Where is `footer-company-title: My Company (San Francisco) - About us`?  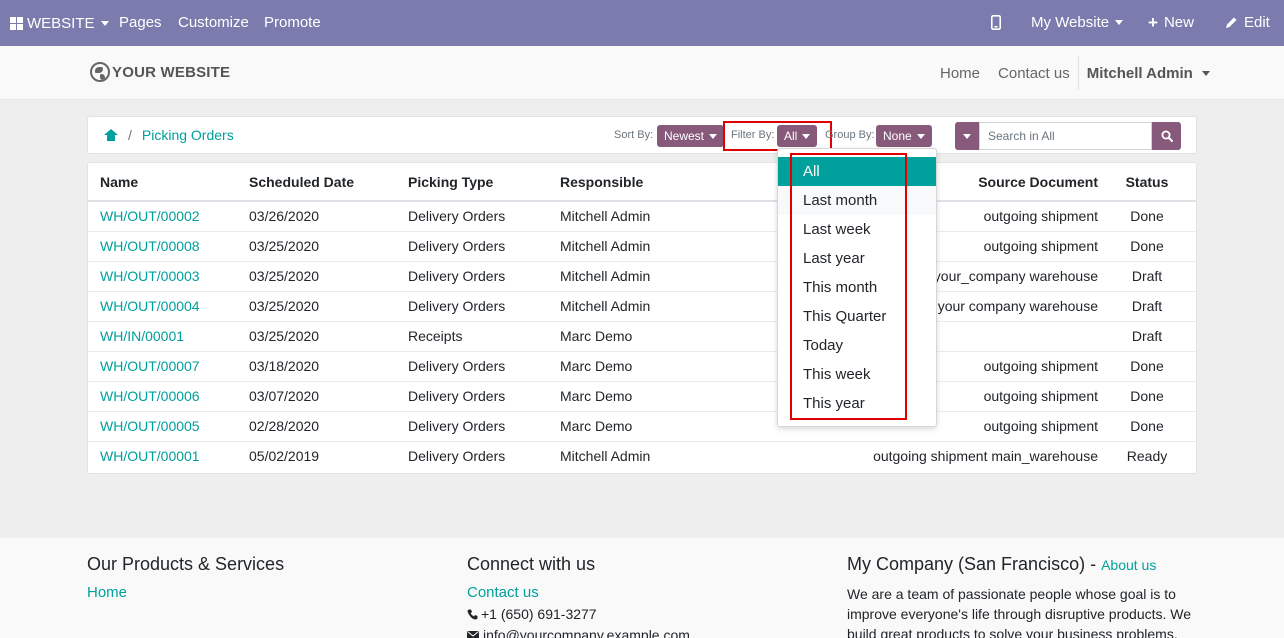
footer-company-title: My Company (San Francisco) - About us is located at coordinates (1022, 564).